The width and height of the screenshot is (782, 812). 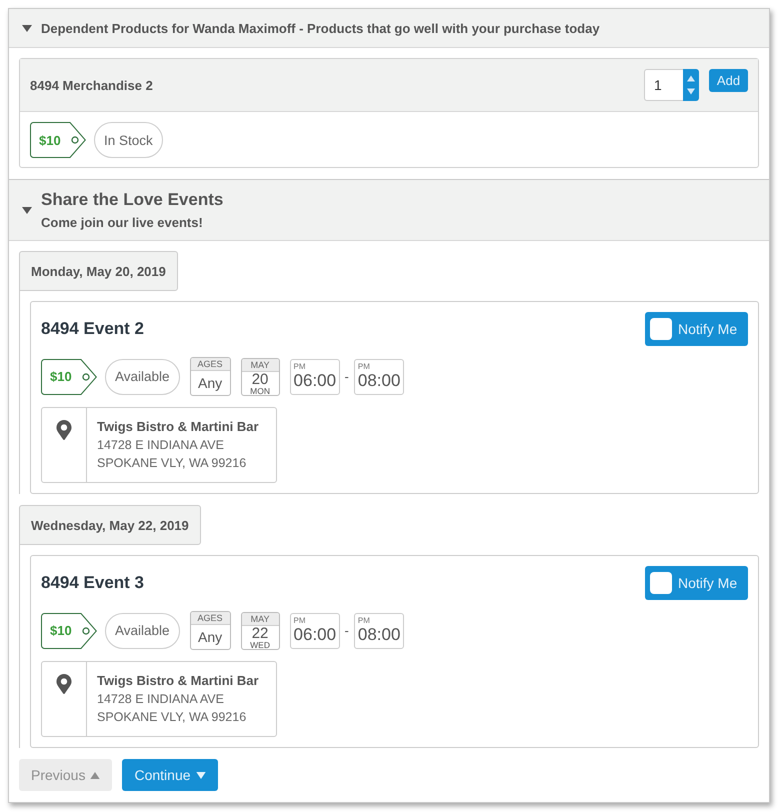 I want to click on caret-up-icon, so click(x=691, y=78).